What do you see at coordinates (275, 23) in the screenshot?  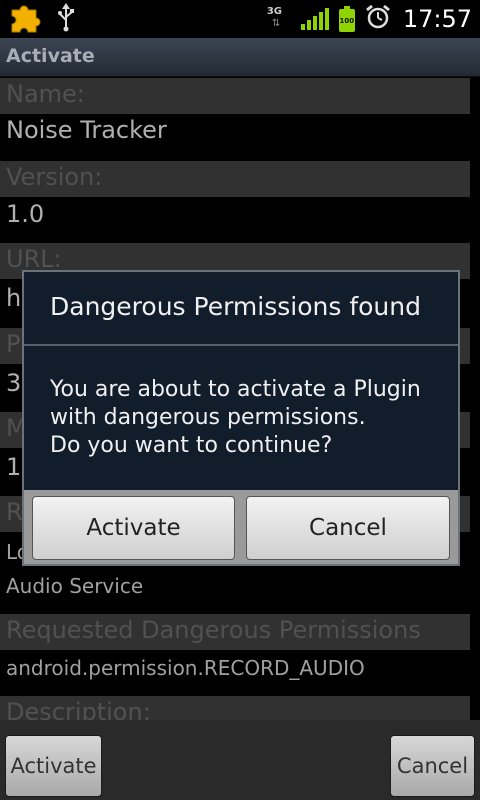 I see `data-arrows-icon: ⇅` at bounding box center [275, 23].